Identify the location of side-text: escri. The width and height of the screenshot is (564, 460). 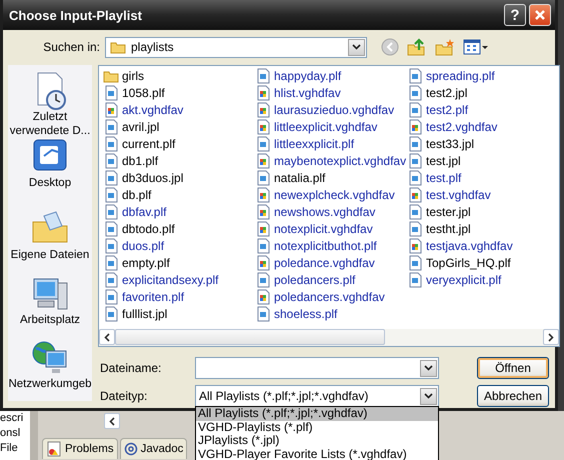
(12, 418).